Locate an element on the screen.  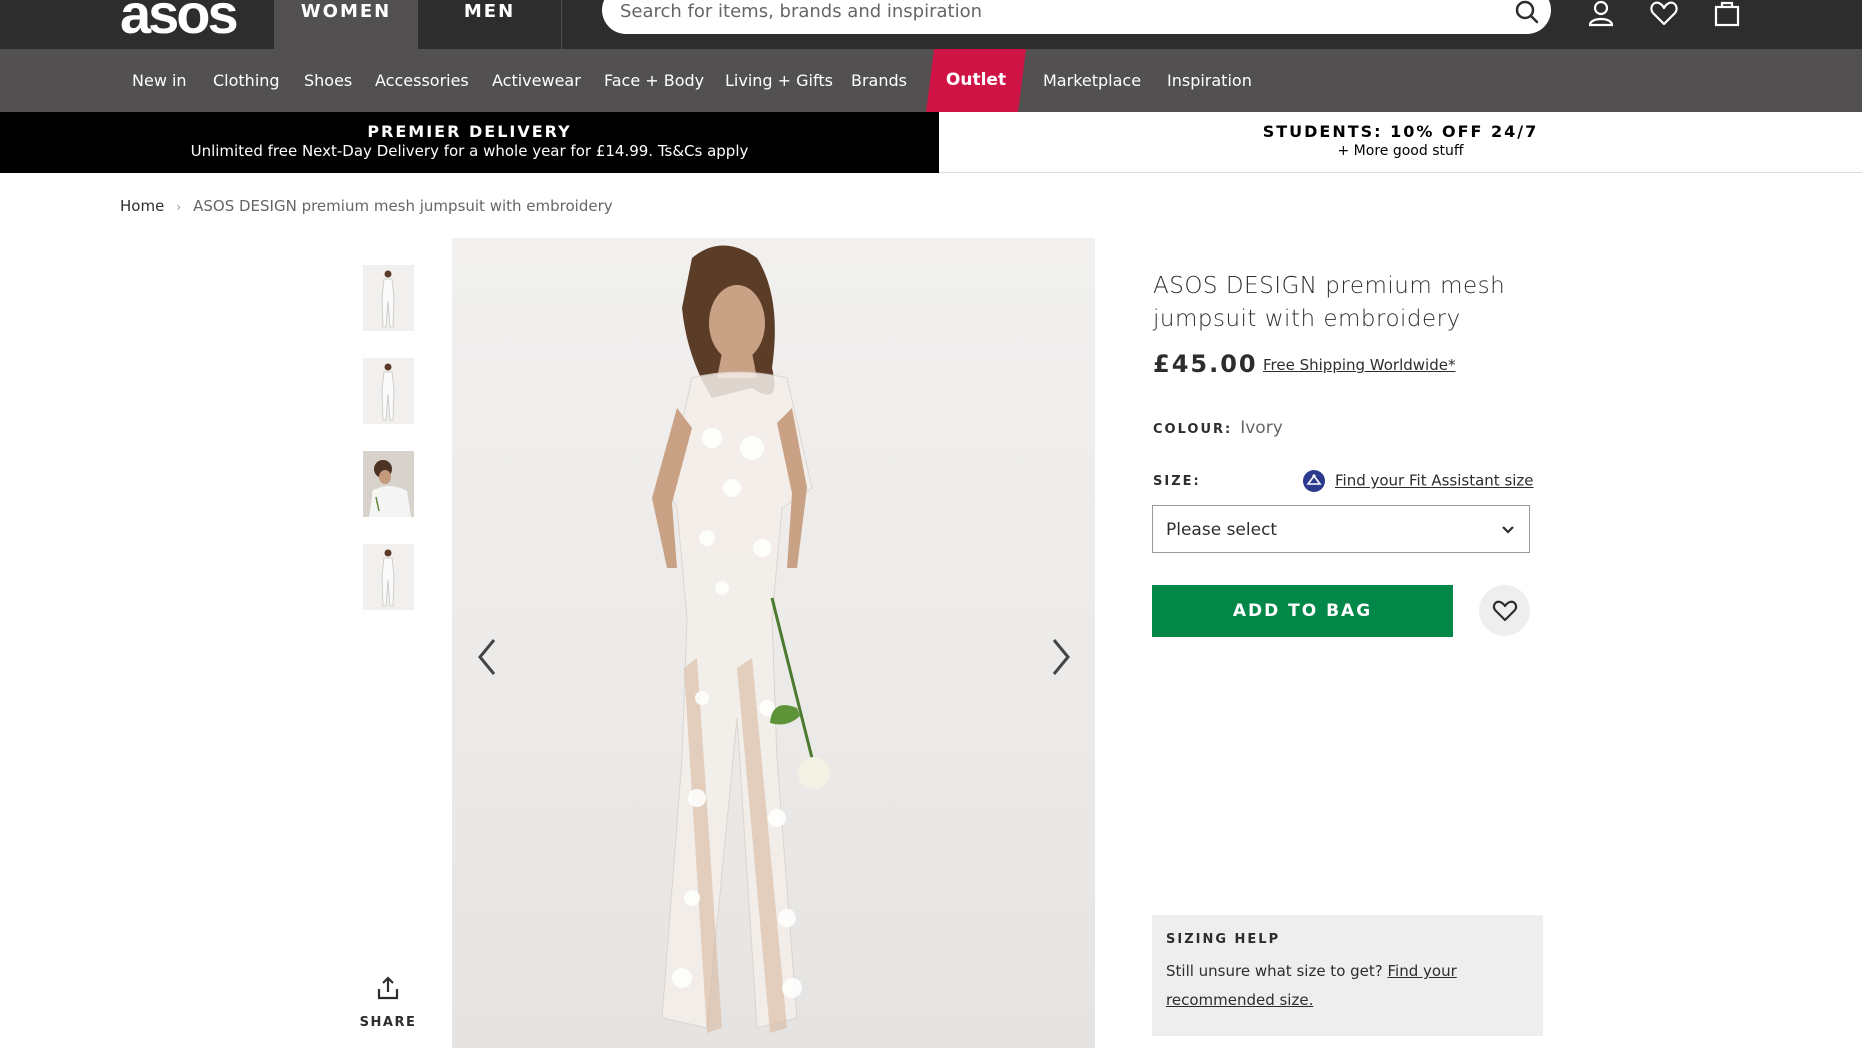
nav-inspiration: Inspiration is located at coordinates (1209, 80).